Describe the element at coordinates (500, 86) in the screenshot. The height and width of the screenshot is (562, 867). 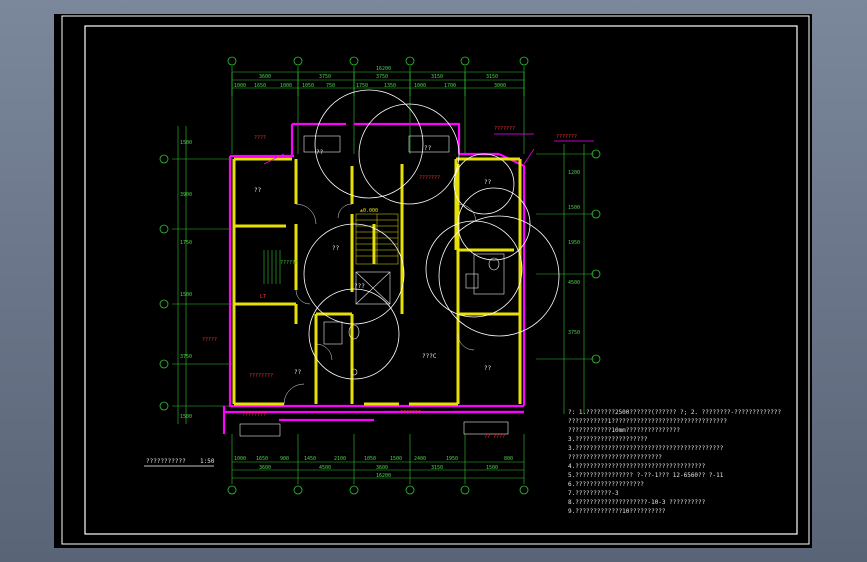
I see `dim-top-2j: 3000` at that location.